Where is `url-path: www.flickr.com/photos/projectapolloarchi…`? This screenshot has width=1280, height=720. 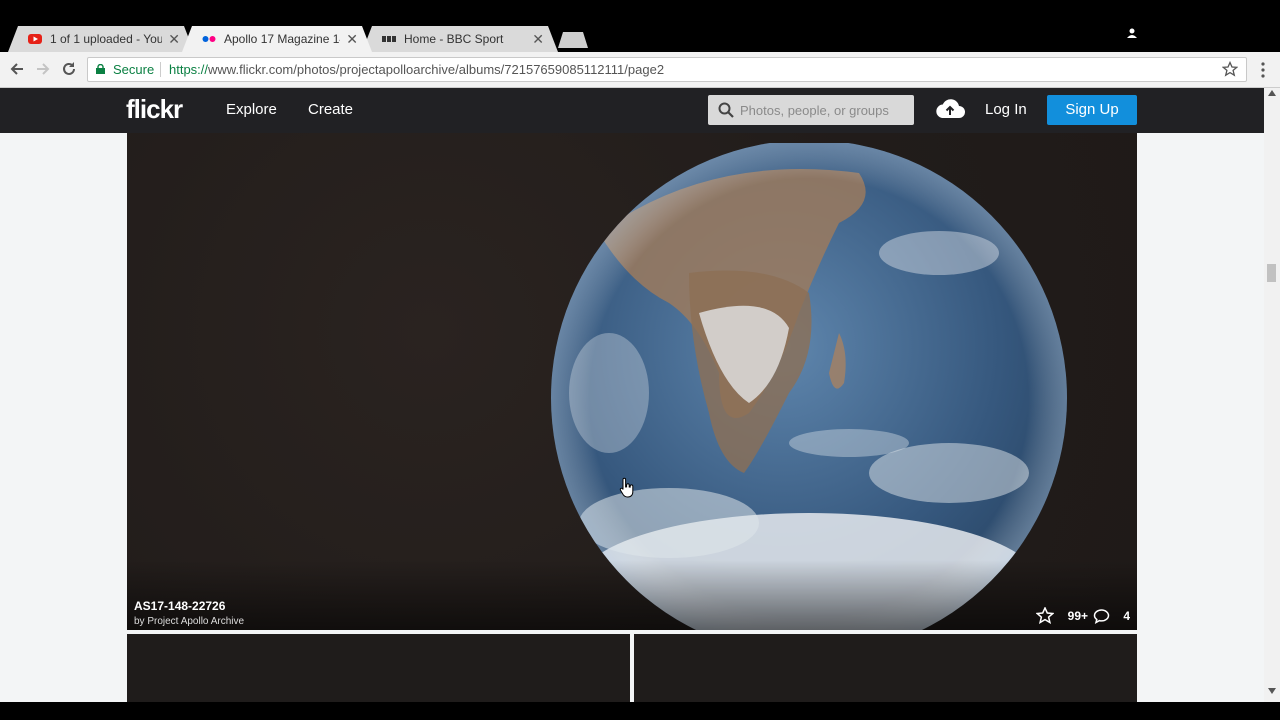 url-path: www.flickr.com/photos/projectapolloarchi… is located at coordinates (436, 69).